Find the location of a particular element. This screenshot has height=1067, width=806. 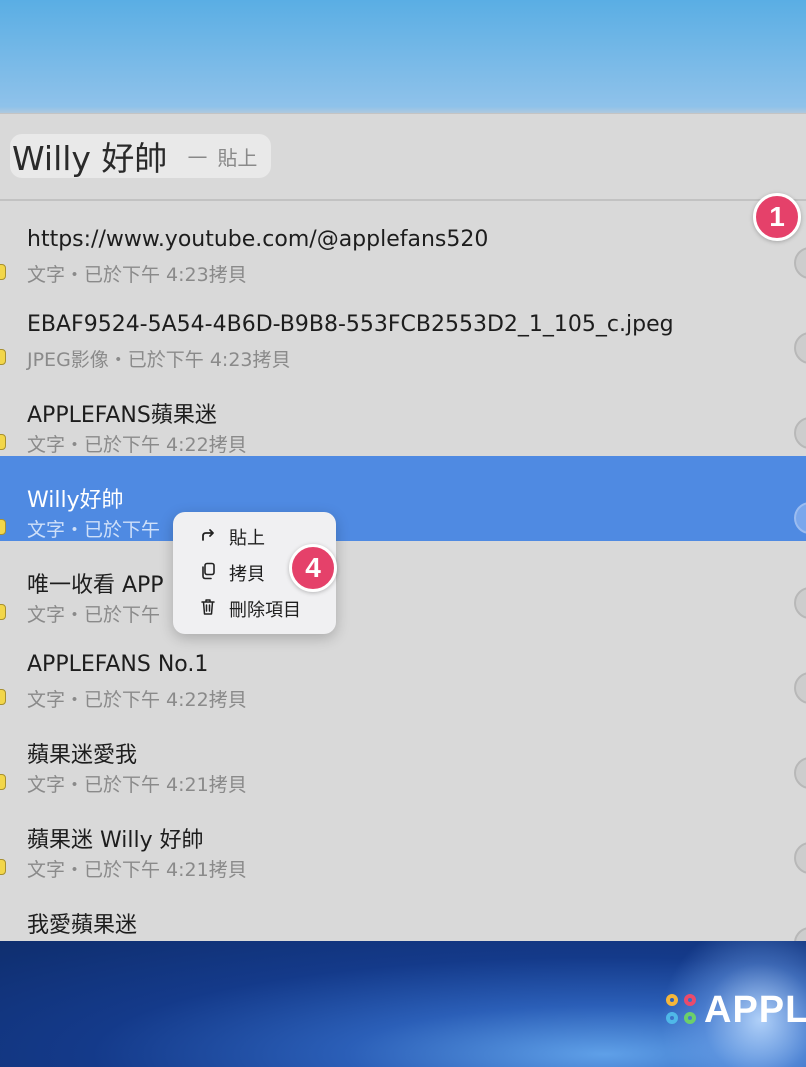

clipboard-item-selected: Willy好帥 文字・已於下午 is located at coordinates (403, 498).